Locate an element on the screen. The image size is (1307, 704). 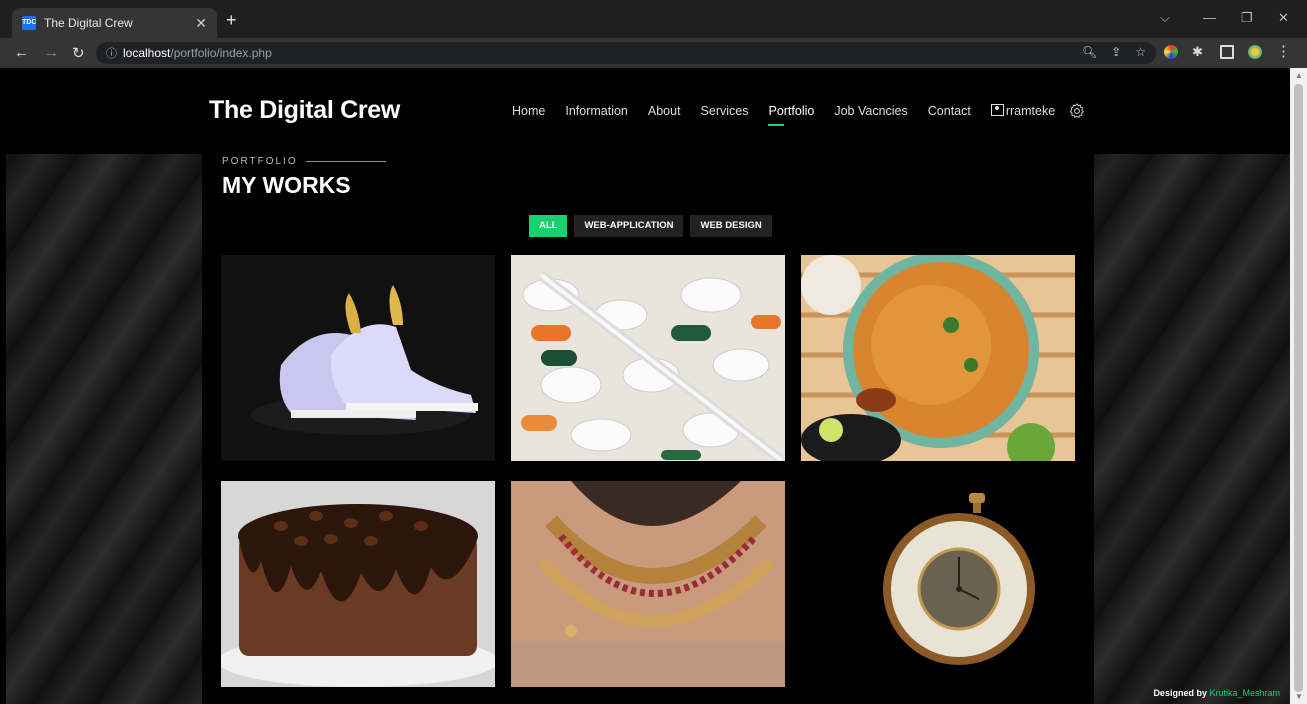
portfolio-item-cake is located at coordinates (358, 584).